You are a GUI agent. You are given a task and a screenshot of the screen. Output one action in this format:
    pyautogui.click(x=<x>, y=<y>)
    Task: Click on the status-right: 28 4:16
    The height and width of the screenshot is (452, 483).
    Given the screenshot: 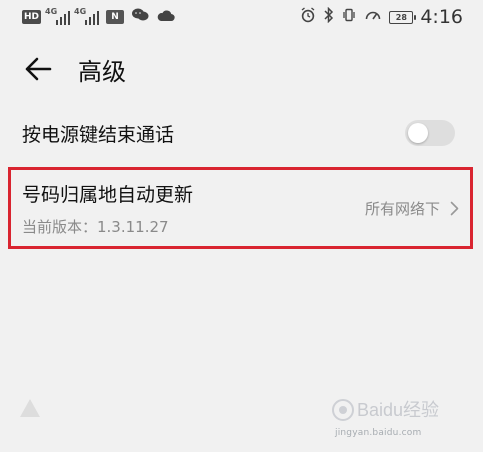 What is the action you would take?
    pyautogui.click(x=381, y=17)
    